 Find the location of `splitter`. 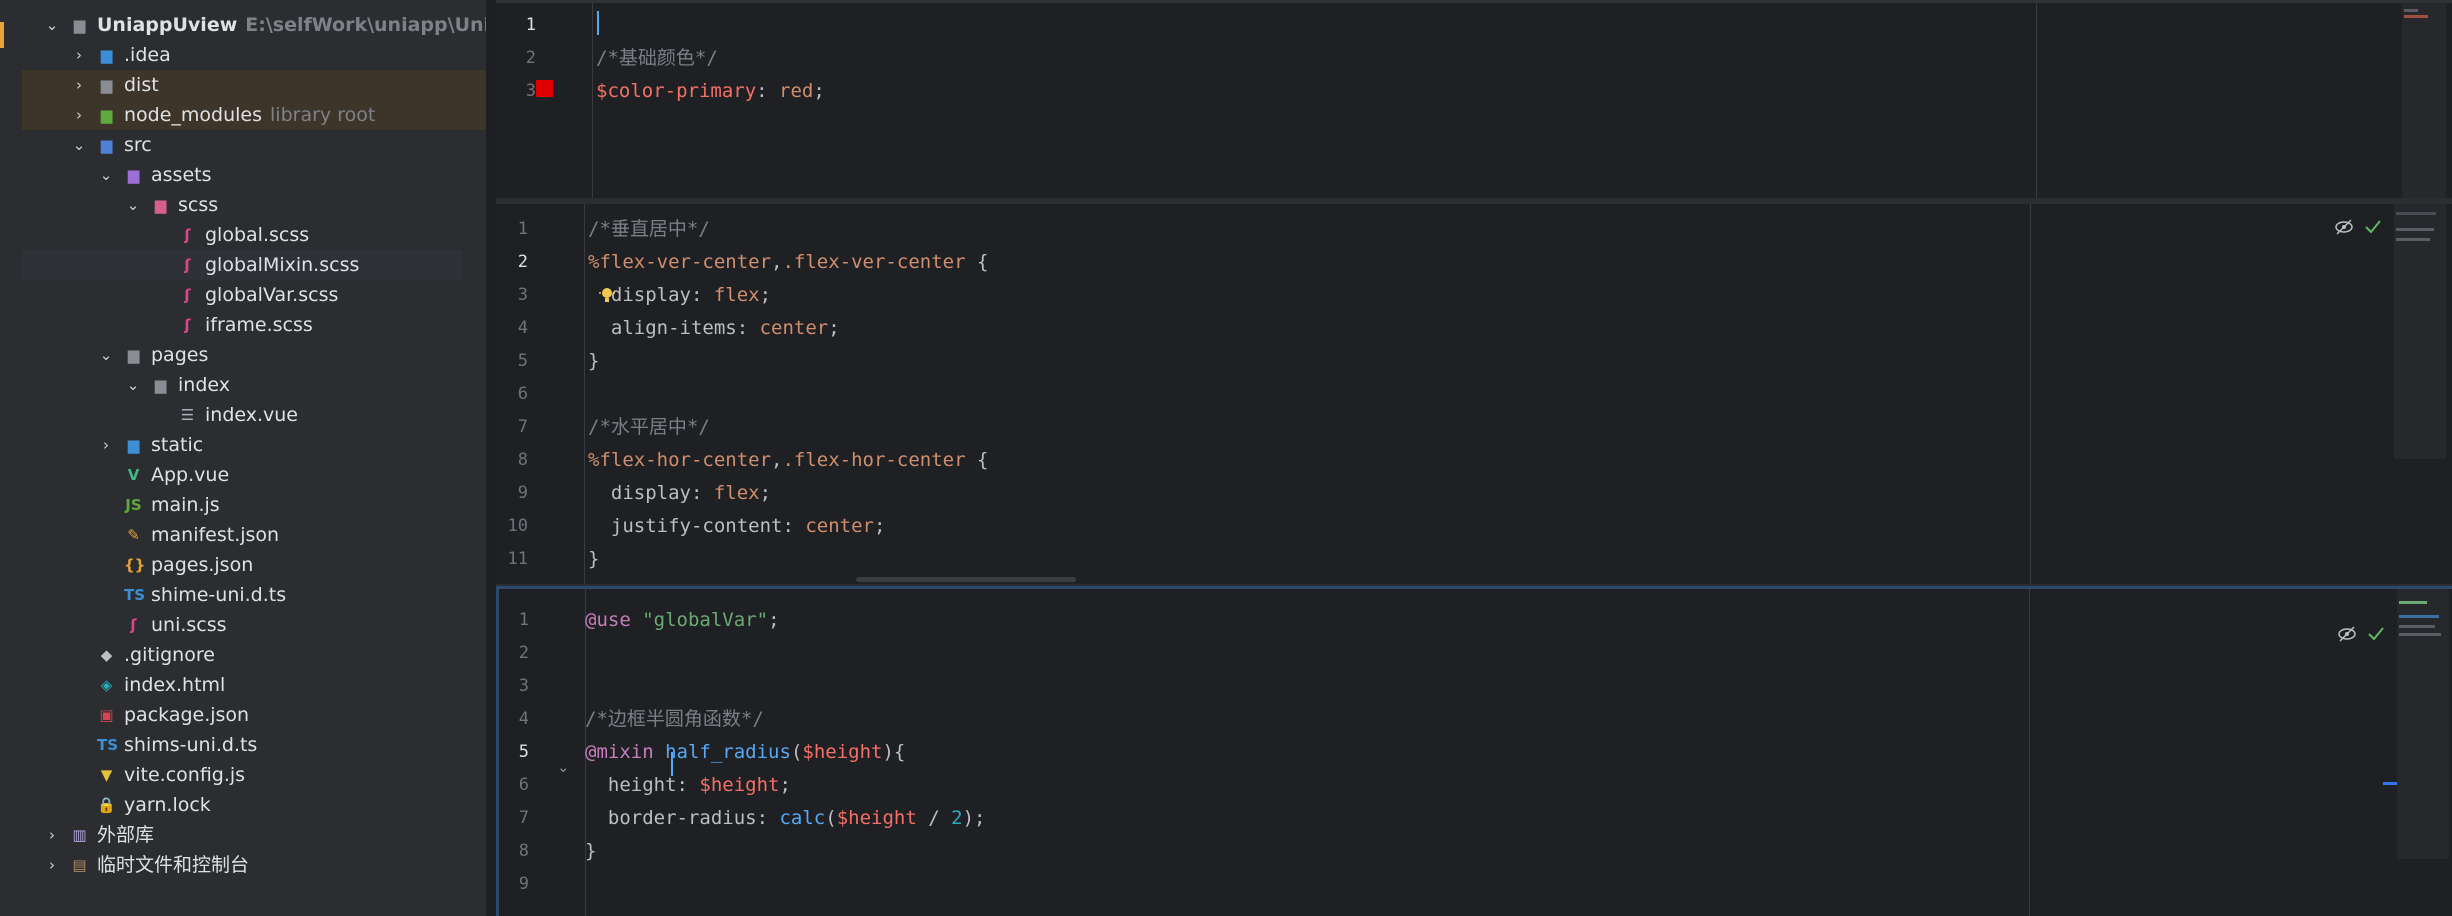

splitter is located at coordinates (491, 458).